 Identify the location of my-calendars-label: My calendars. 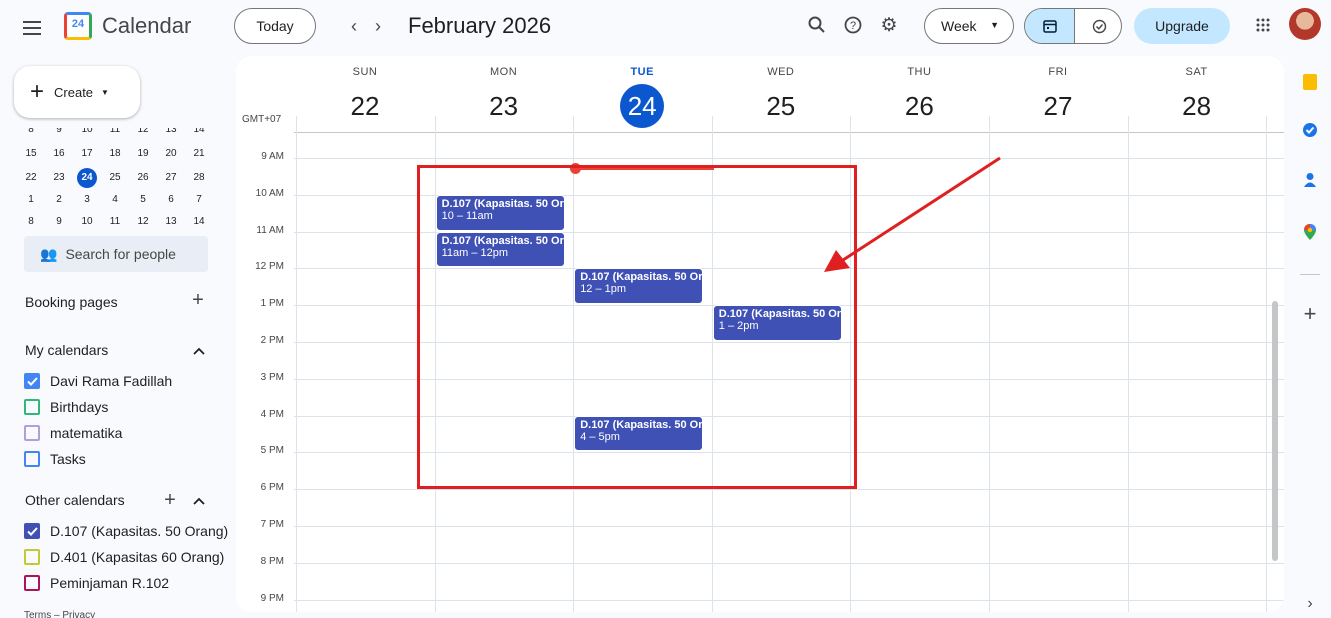
(66, 350).